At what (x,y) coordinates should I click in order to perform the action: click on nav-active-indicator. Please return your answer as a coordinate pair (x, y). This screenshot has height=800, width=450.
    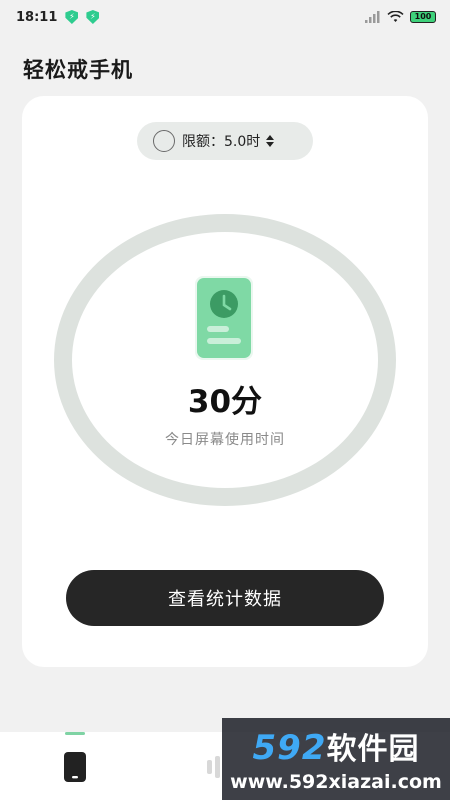
    Looking at the image, I should click on (75, 733).